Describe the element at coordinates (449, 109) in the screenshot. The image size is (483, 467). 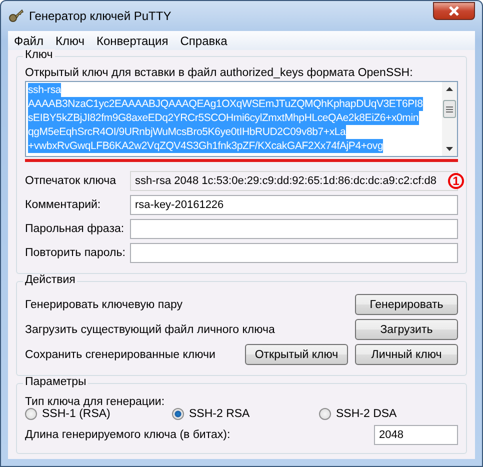
I see `scroll-thumb` at that location.